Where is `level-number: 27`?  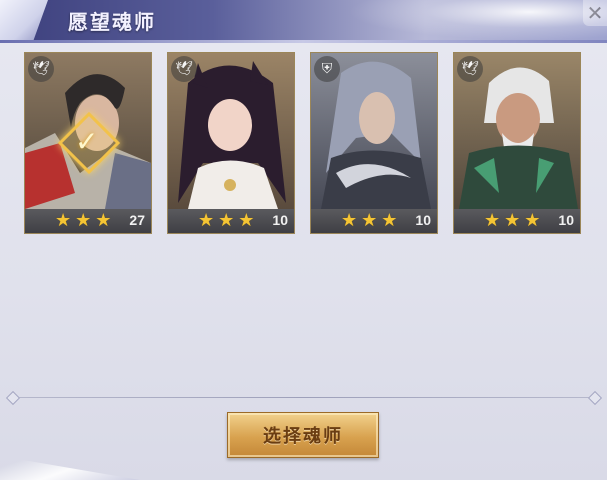 level-number: 27 is located at coordinates (137, 220).